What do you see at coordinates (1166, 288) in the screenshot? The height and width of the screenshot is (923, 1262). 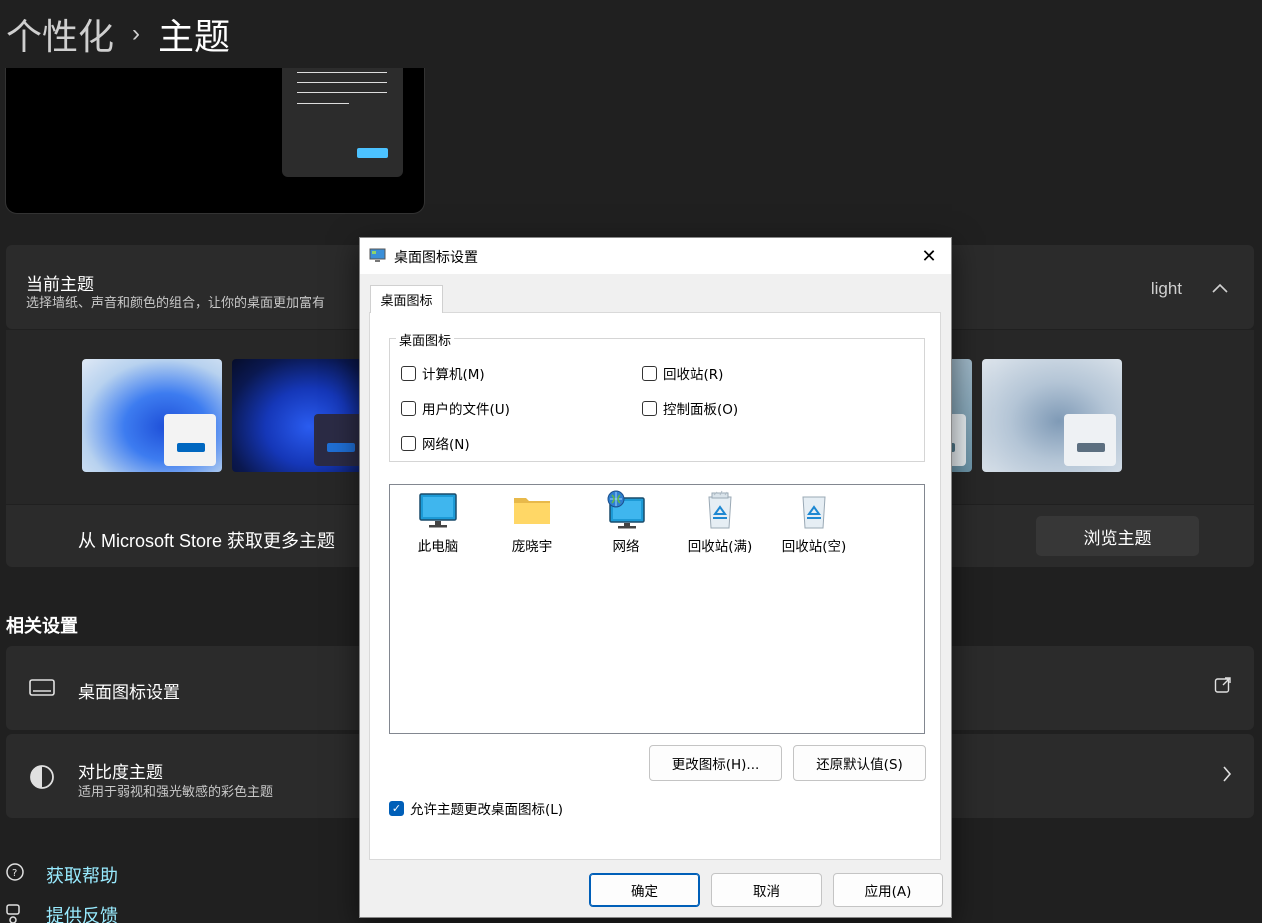 I see `current-theme-value: light` at bounding box center [1166, 288].